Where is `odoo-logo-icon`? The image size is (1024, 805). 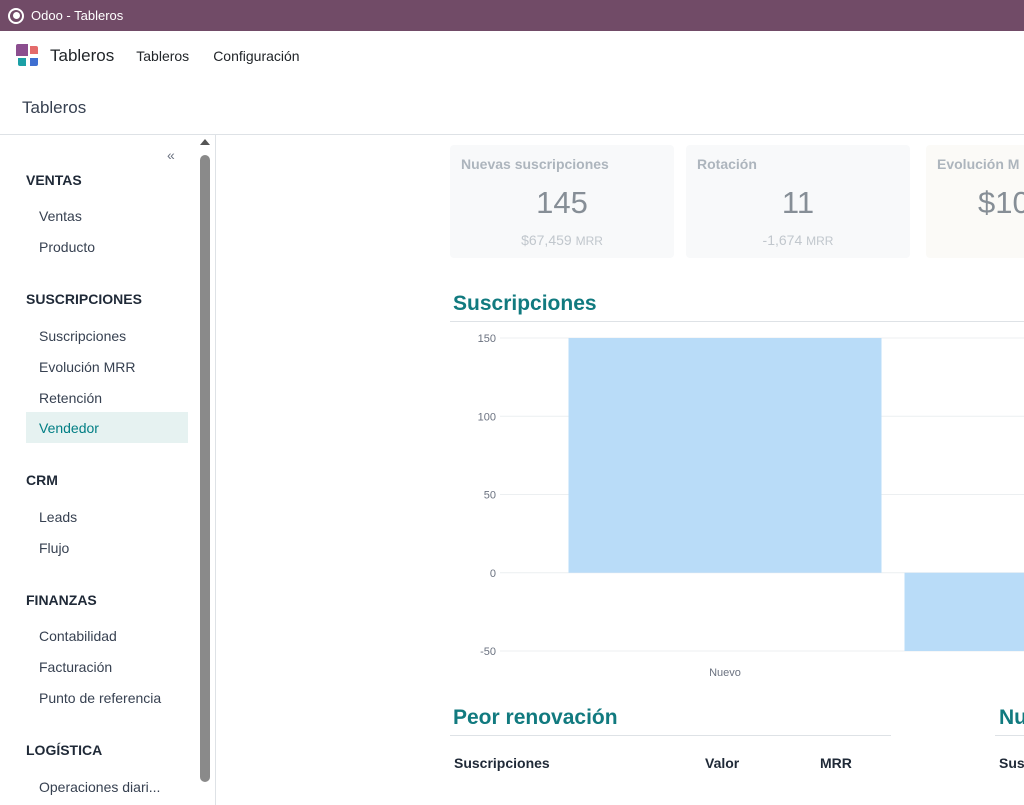 odoo-logo-icon is located at coordinates (16, 15).